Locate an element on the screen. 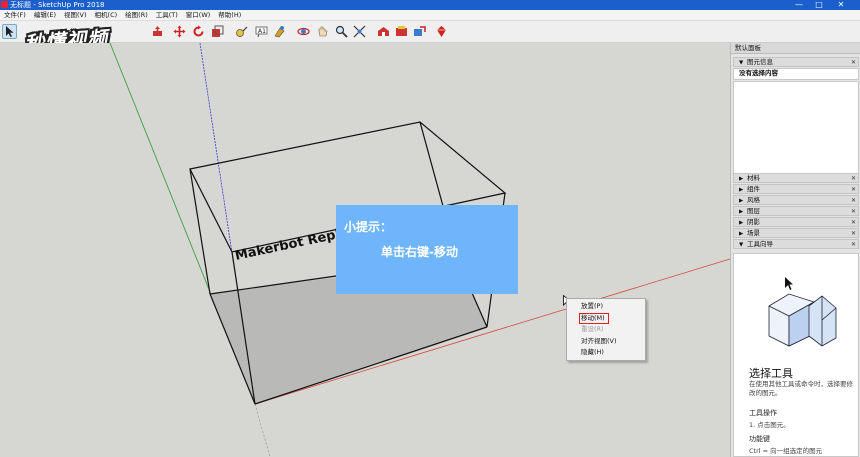 This screenshot has height=457, width=860. instructor-modifier-text: Ctrl = 向一组选定的图元 is located at coordinates (786, 451).